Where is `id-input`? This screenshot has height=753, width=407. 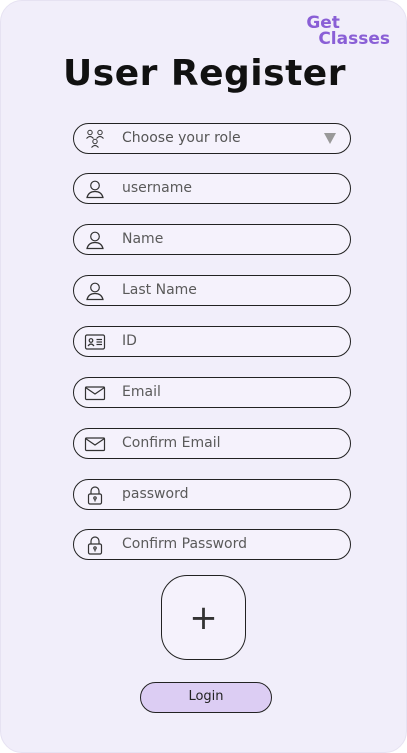
id-input is located at coordinates (227, 341).